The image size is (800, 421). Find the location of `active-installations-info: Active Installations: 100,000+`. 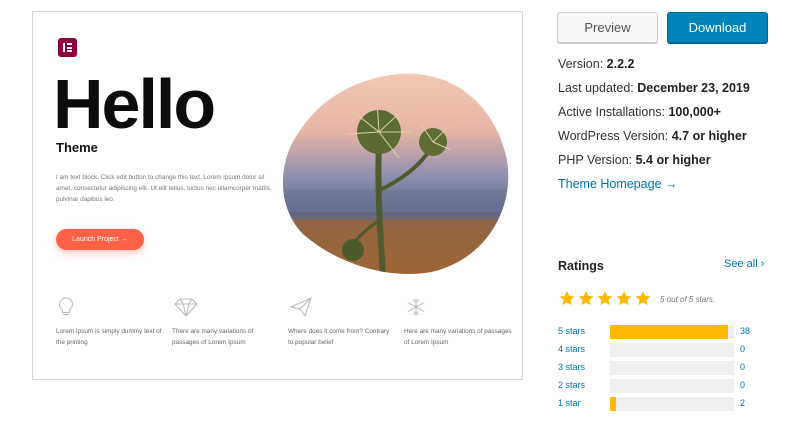

active-installations-info: Active Installations: 100,000+ is located at coordinates (639, 112).